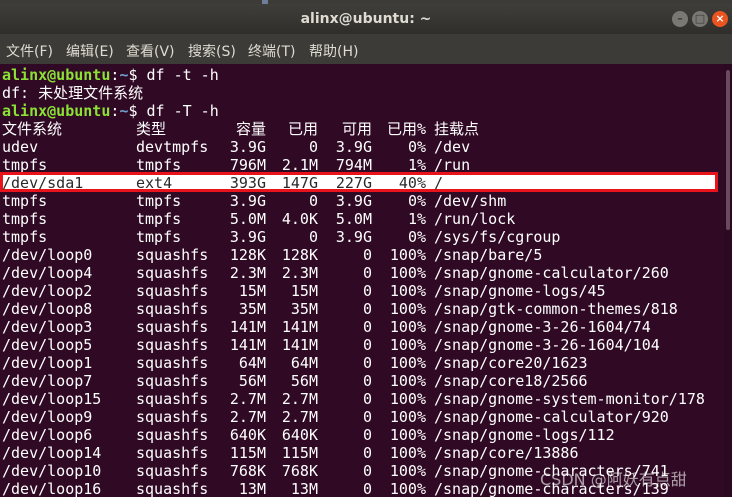 The height and width of the screenshot is (497, 732). What do you see at coordinates (511, 381) in the screenshot?
I see `cell-mount: /snap/core18/2566` at bounding box center [511, 381].